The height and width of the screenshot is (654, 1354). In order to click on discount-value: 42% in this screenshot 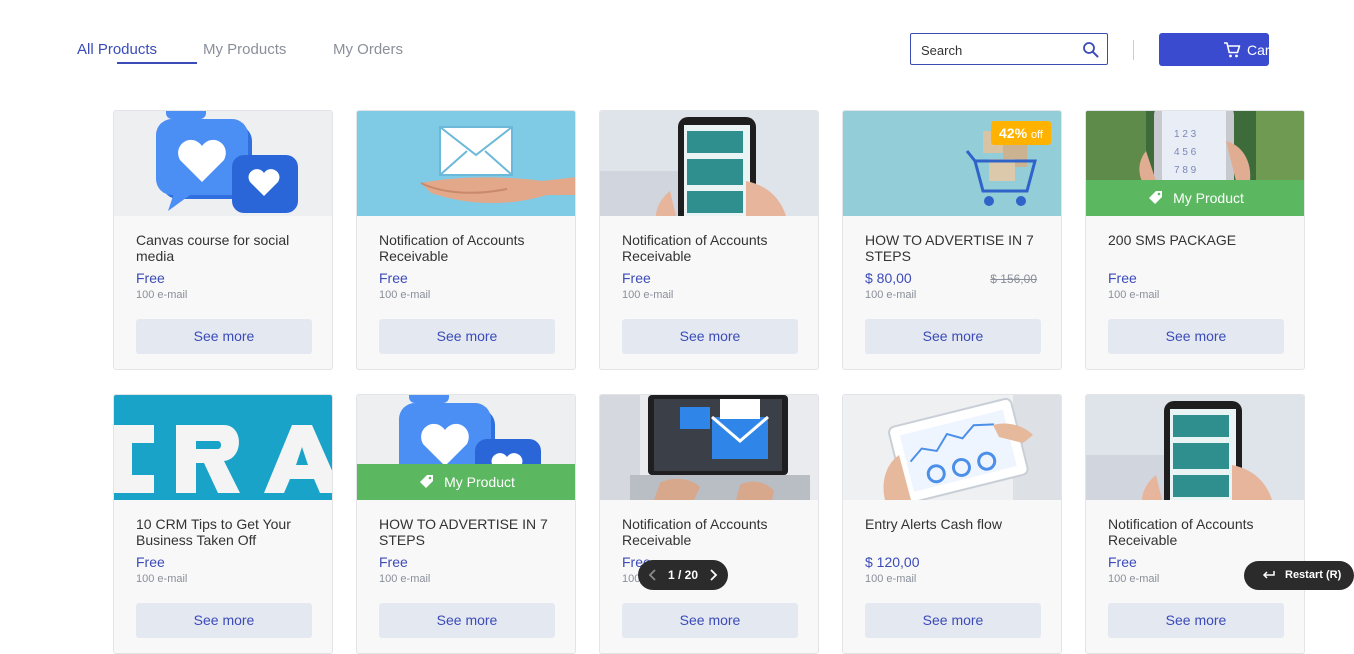, I will do `click(1013, 133)`.